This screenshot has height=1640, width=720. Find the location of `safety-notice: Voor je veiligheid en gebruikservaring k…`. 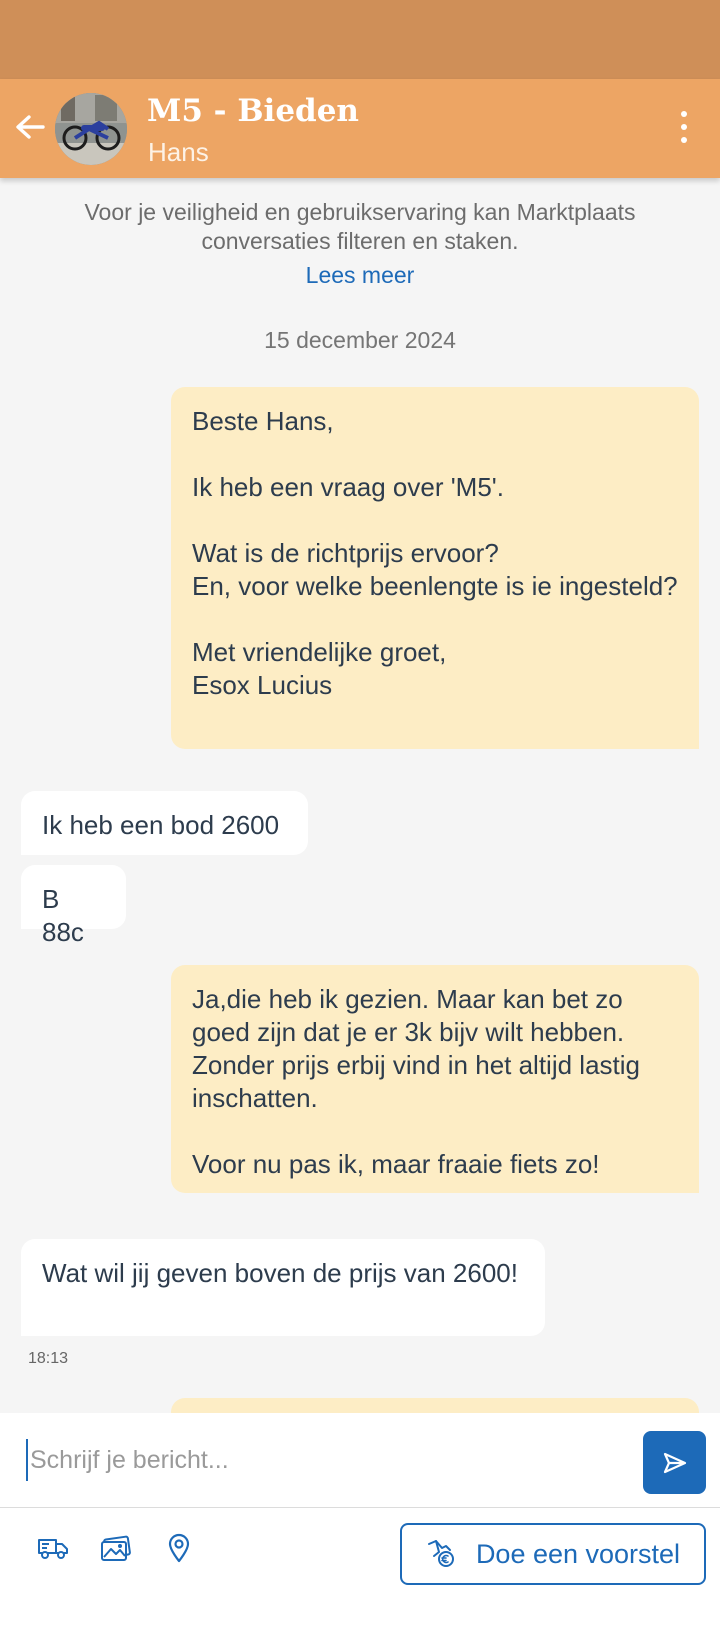

safety-notice: Voor je veiligheid en gebruikservaring k… is located at coordinates (360, 226).